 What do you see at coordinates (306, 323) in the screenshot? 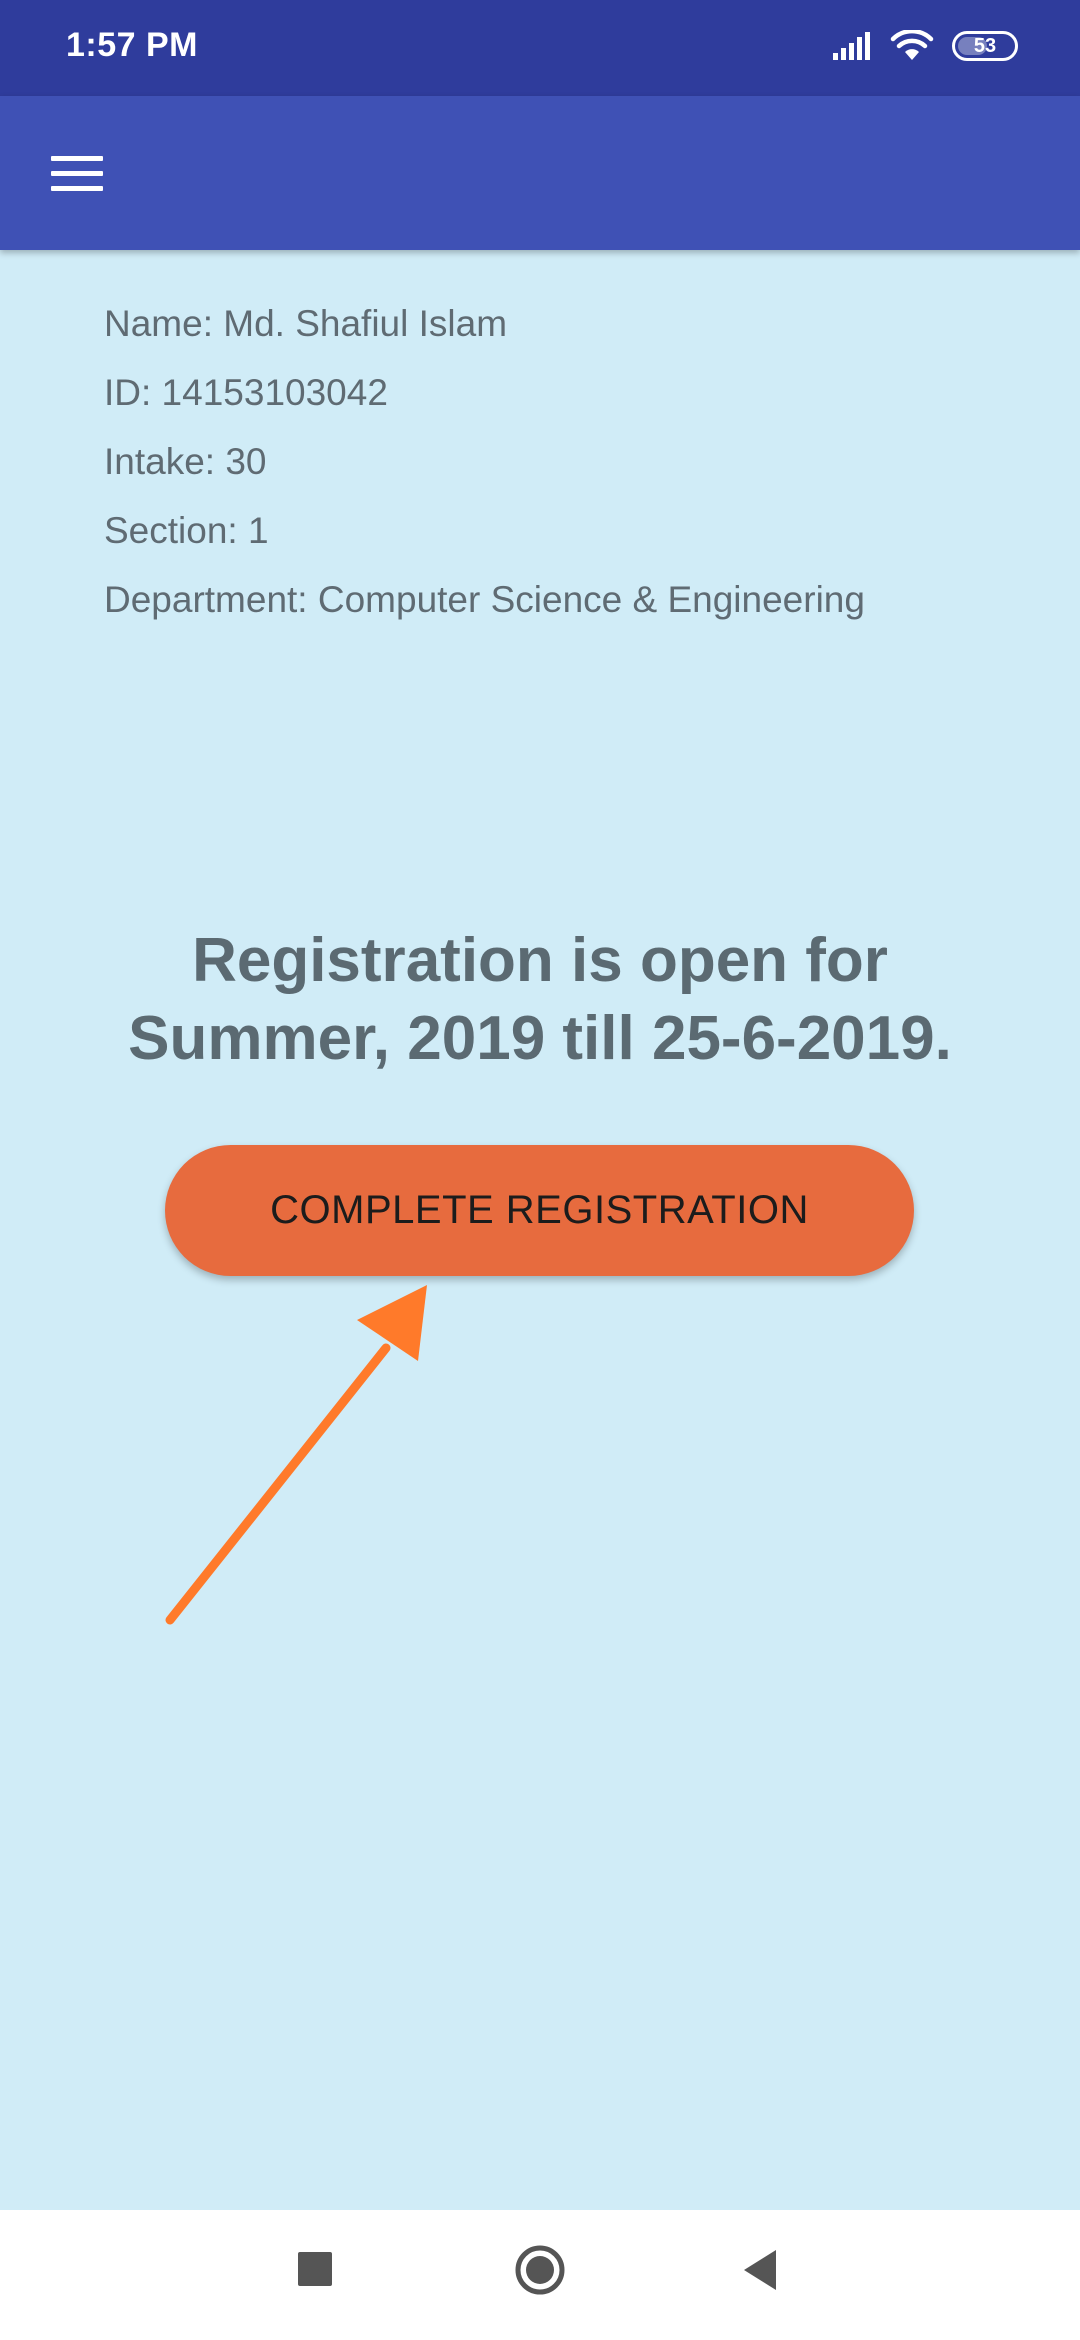
I see `student-name: Name: Md. Shafiul Islam` at bounding box center [306, 323].